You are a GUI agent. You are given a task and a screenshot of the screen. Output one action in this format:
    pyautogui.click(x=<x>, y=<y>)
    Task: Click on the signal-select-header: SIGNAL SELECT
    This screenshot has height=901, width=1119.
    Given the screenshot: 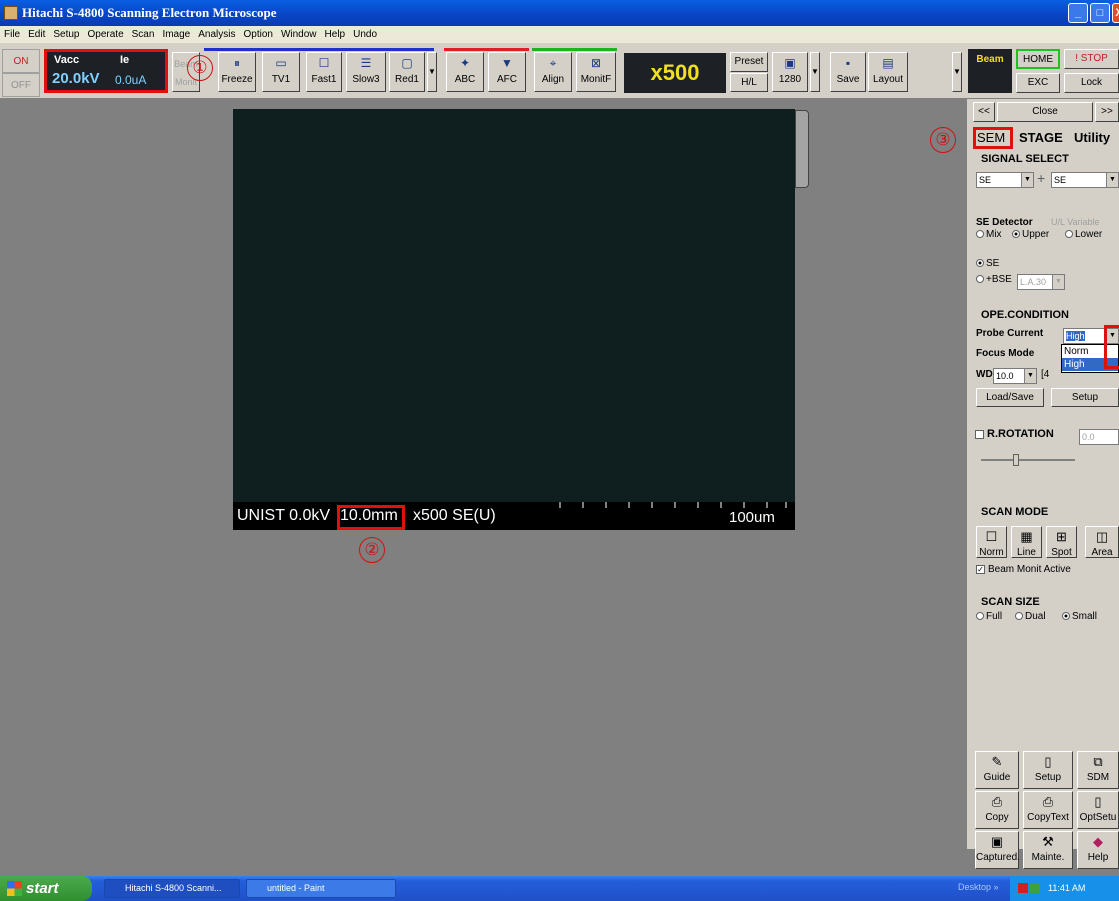 What is the action you would take?
    pyautogui.click(x=1025, y=159)
    